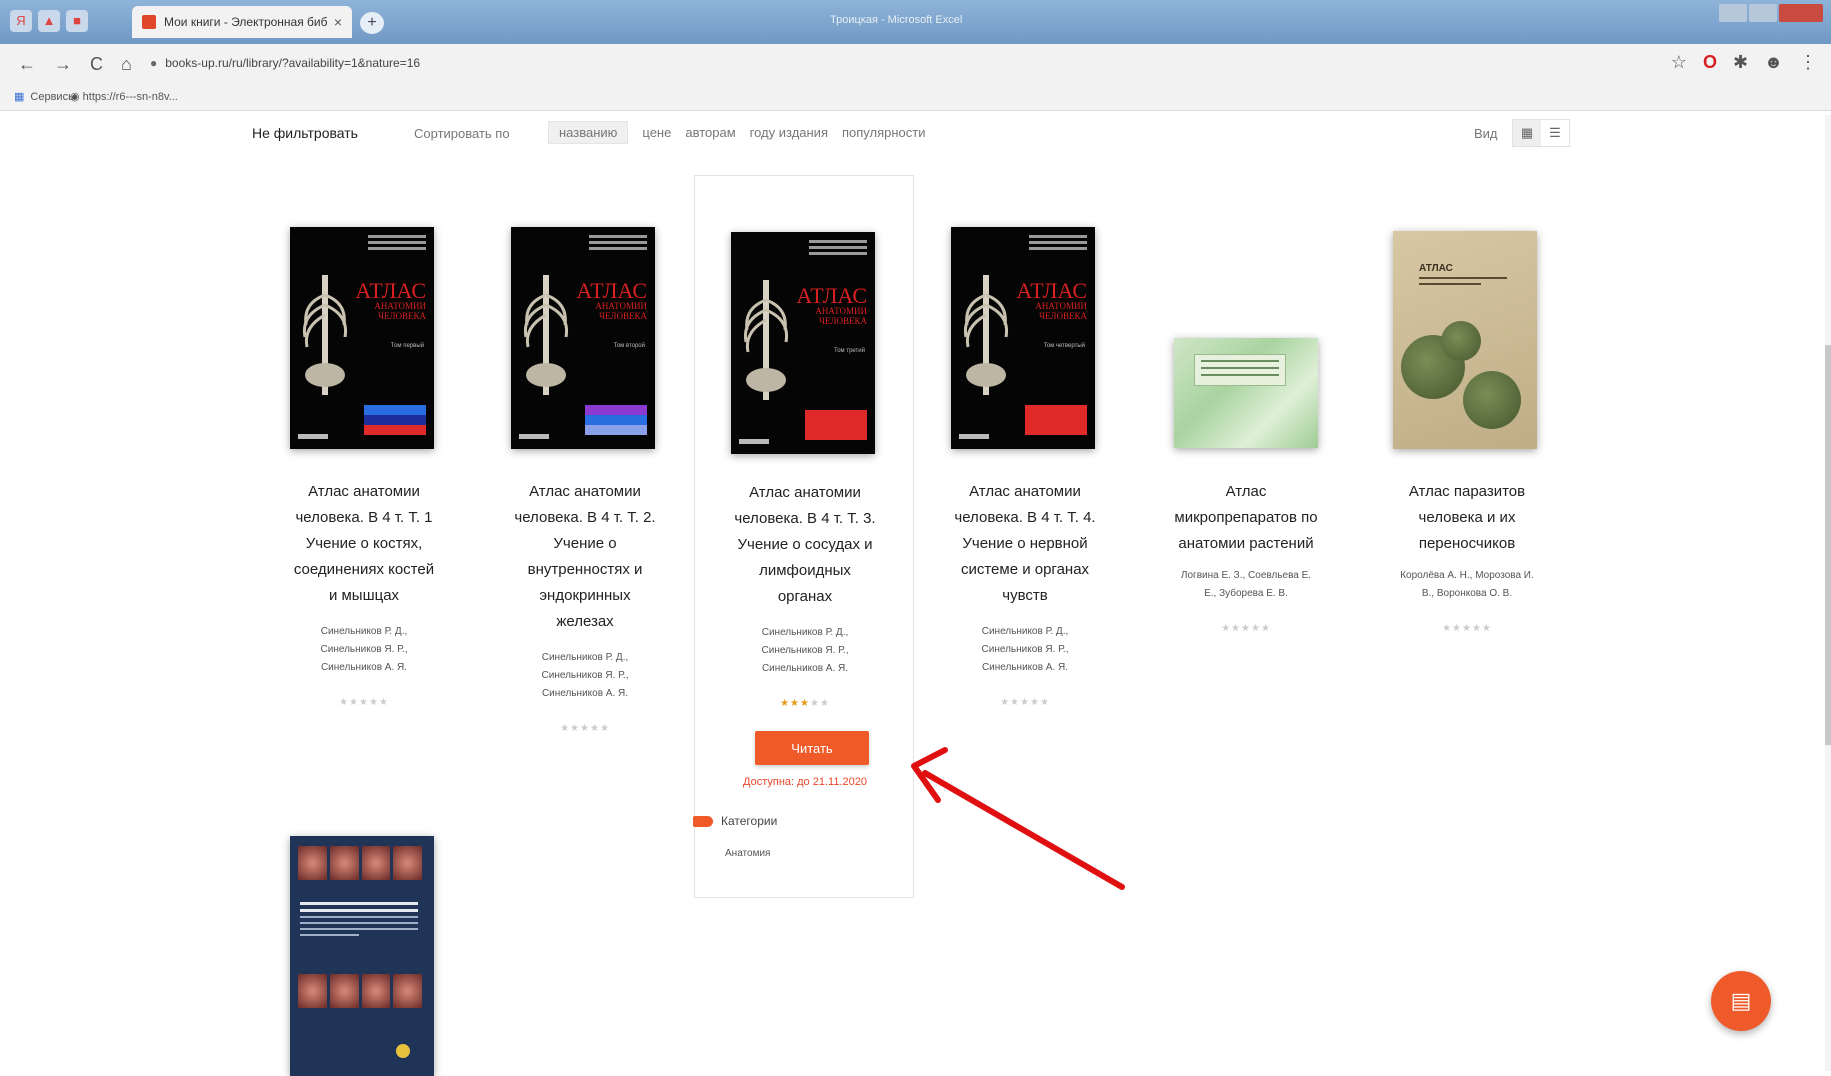 This screenshot has width=1831, height=1076. What do you see at coordinates (372, 23) in the screenshot?
I see `new-tab-button: +` at bounding box center [372, 23].